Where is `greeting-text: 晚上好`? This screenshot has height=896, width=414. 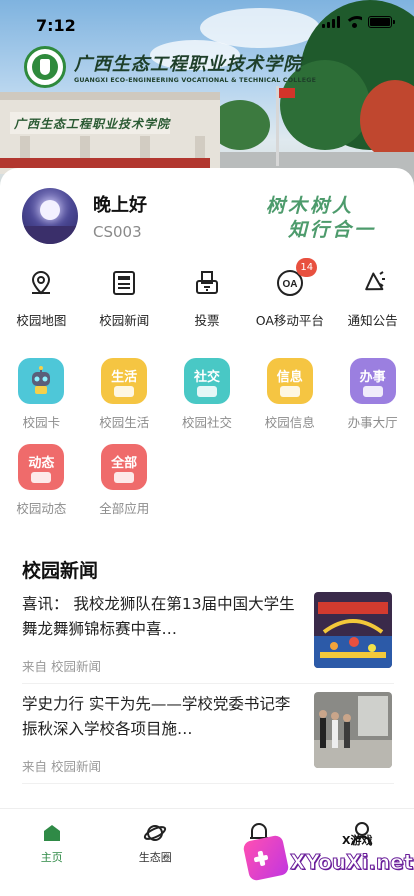 greeting-text: 晚上好 is located at coordinates (120, 205).